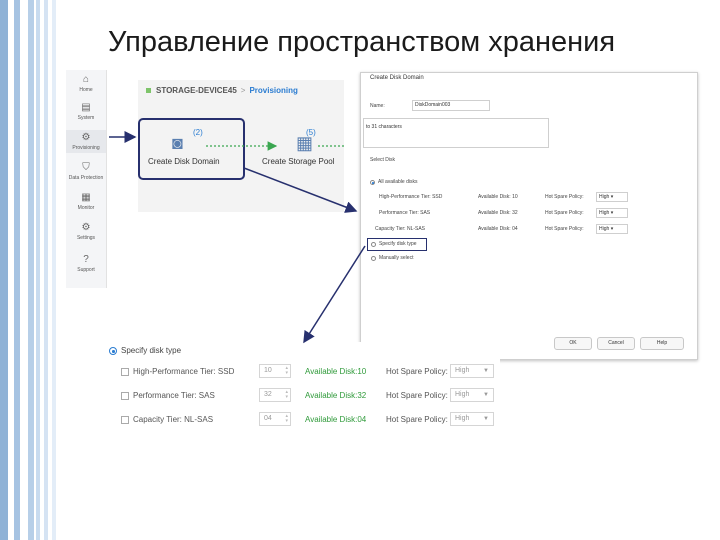 The width and height of the screenshot is (720, 540). What do you see at coordinates (334, 294) in the screenshot?
I see `arrow-to-zoom` at bounding box center [334, 294].